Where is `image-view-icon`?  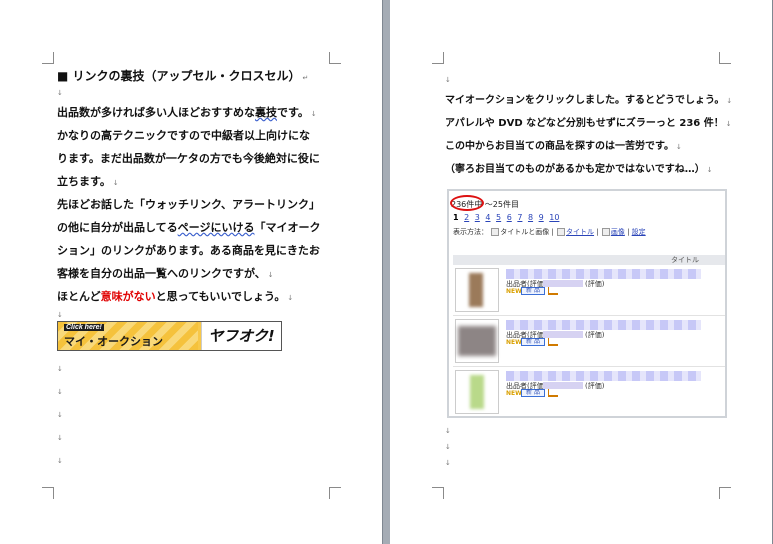
image-view-icon is located at coordinates (605, 232).